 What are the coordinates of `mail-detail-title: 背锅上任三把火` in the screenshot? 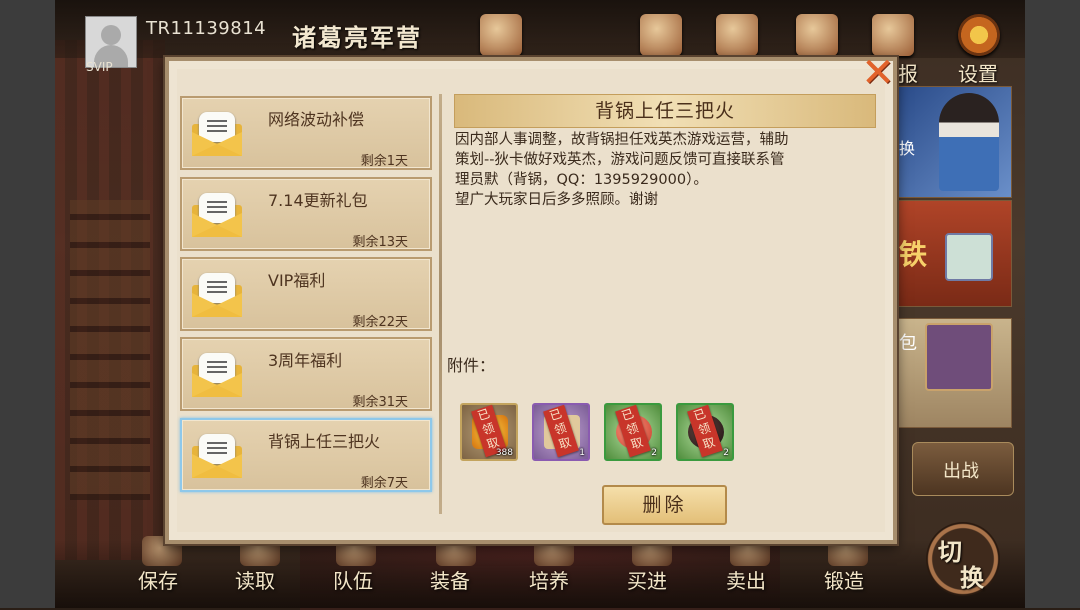 It's located at (665, 111).